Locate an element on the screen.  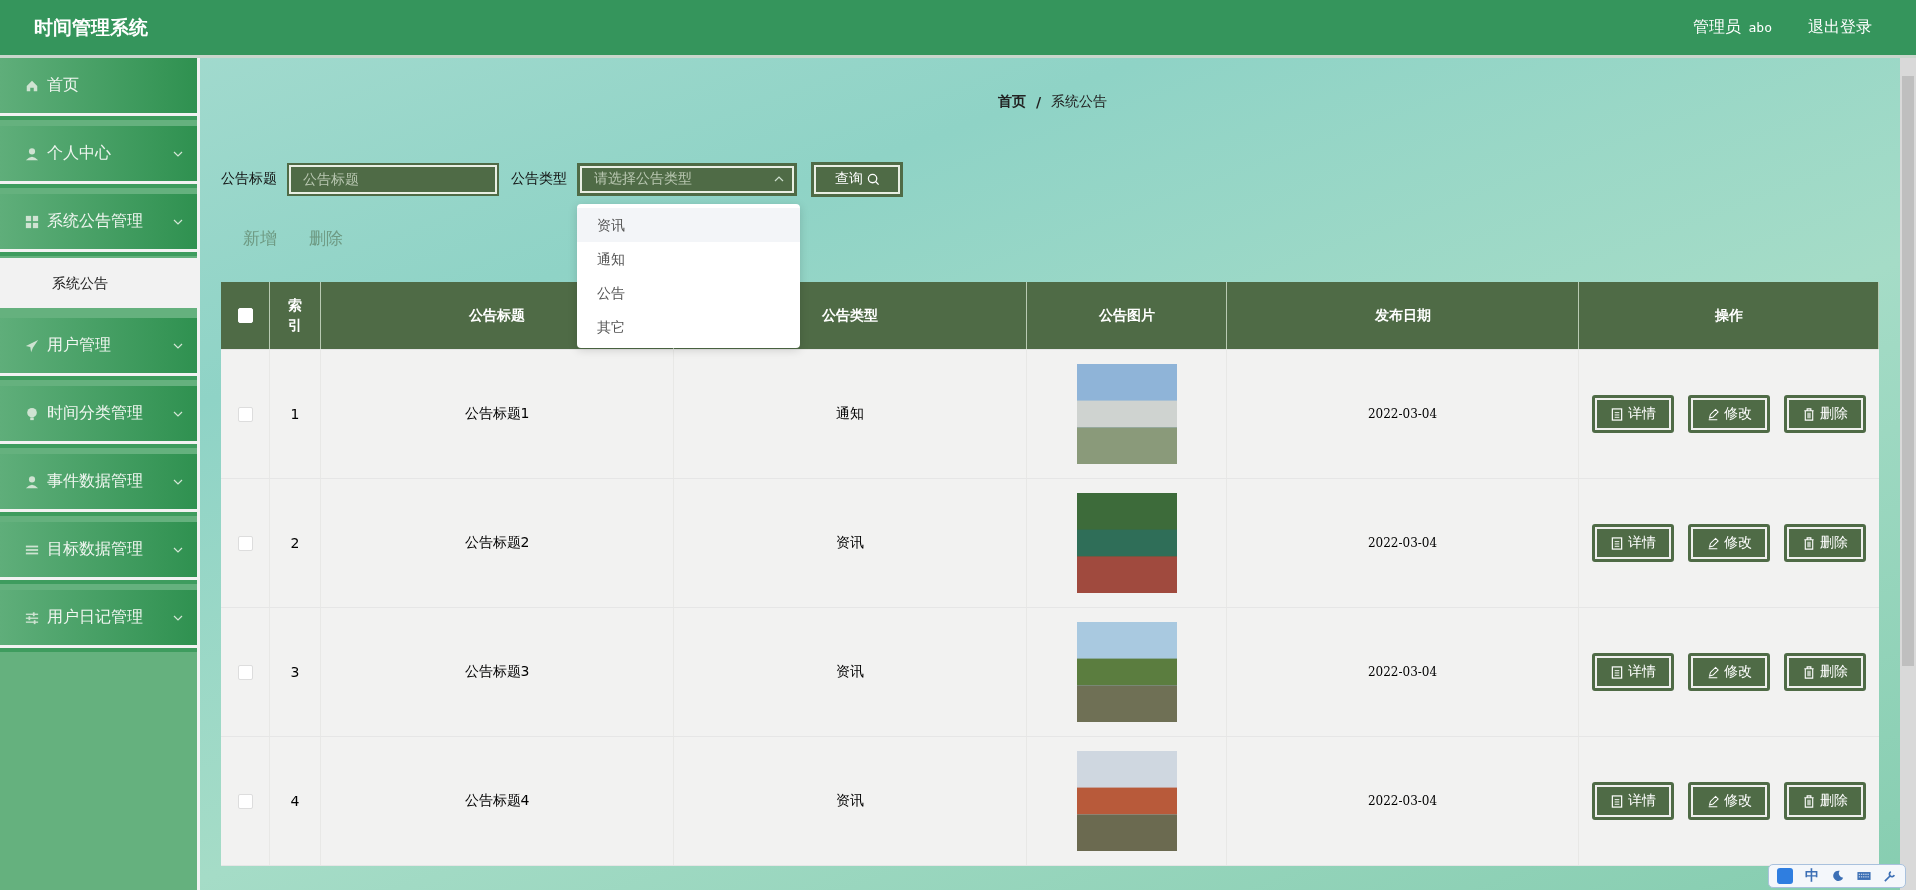
column-header: 索引 is located at coordinates (295, 315).